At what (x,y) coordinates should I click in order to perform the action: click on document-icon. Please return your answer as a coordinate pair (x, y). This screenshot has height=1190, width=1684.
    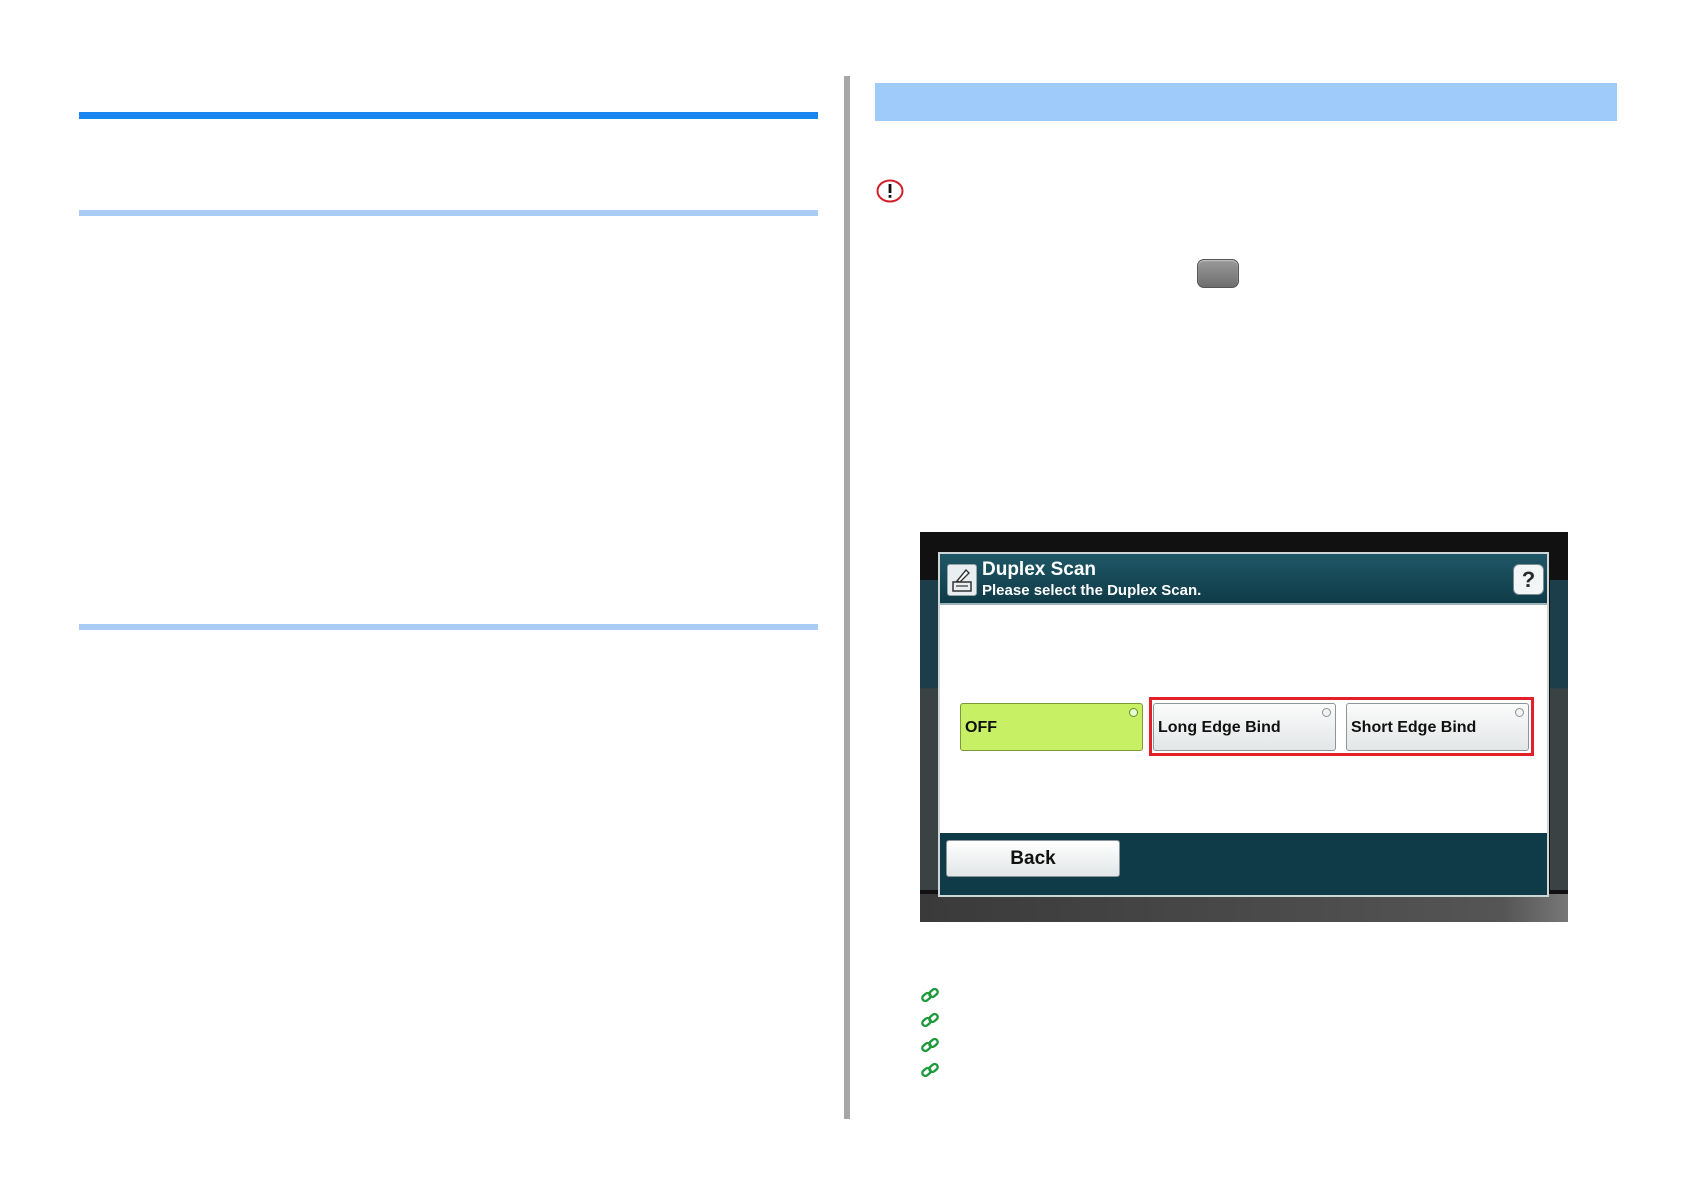
    Looking at the image, I should click on (962, 580).